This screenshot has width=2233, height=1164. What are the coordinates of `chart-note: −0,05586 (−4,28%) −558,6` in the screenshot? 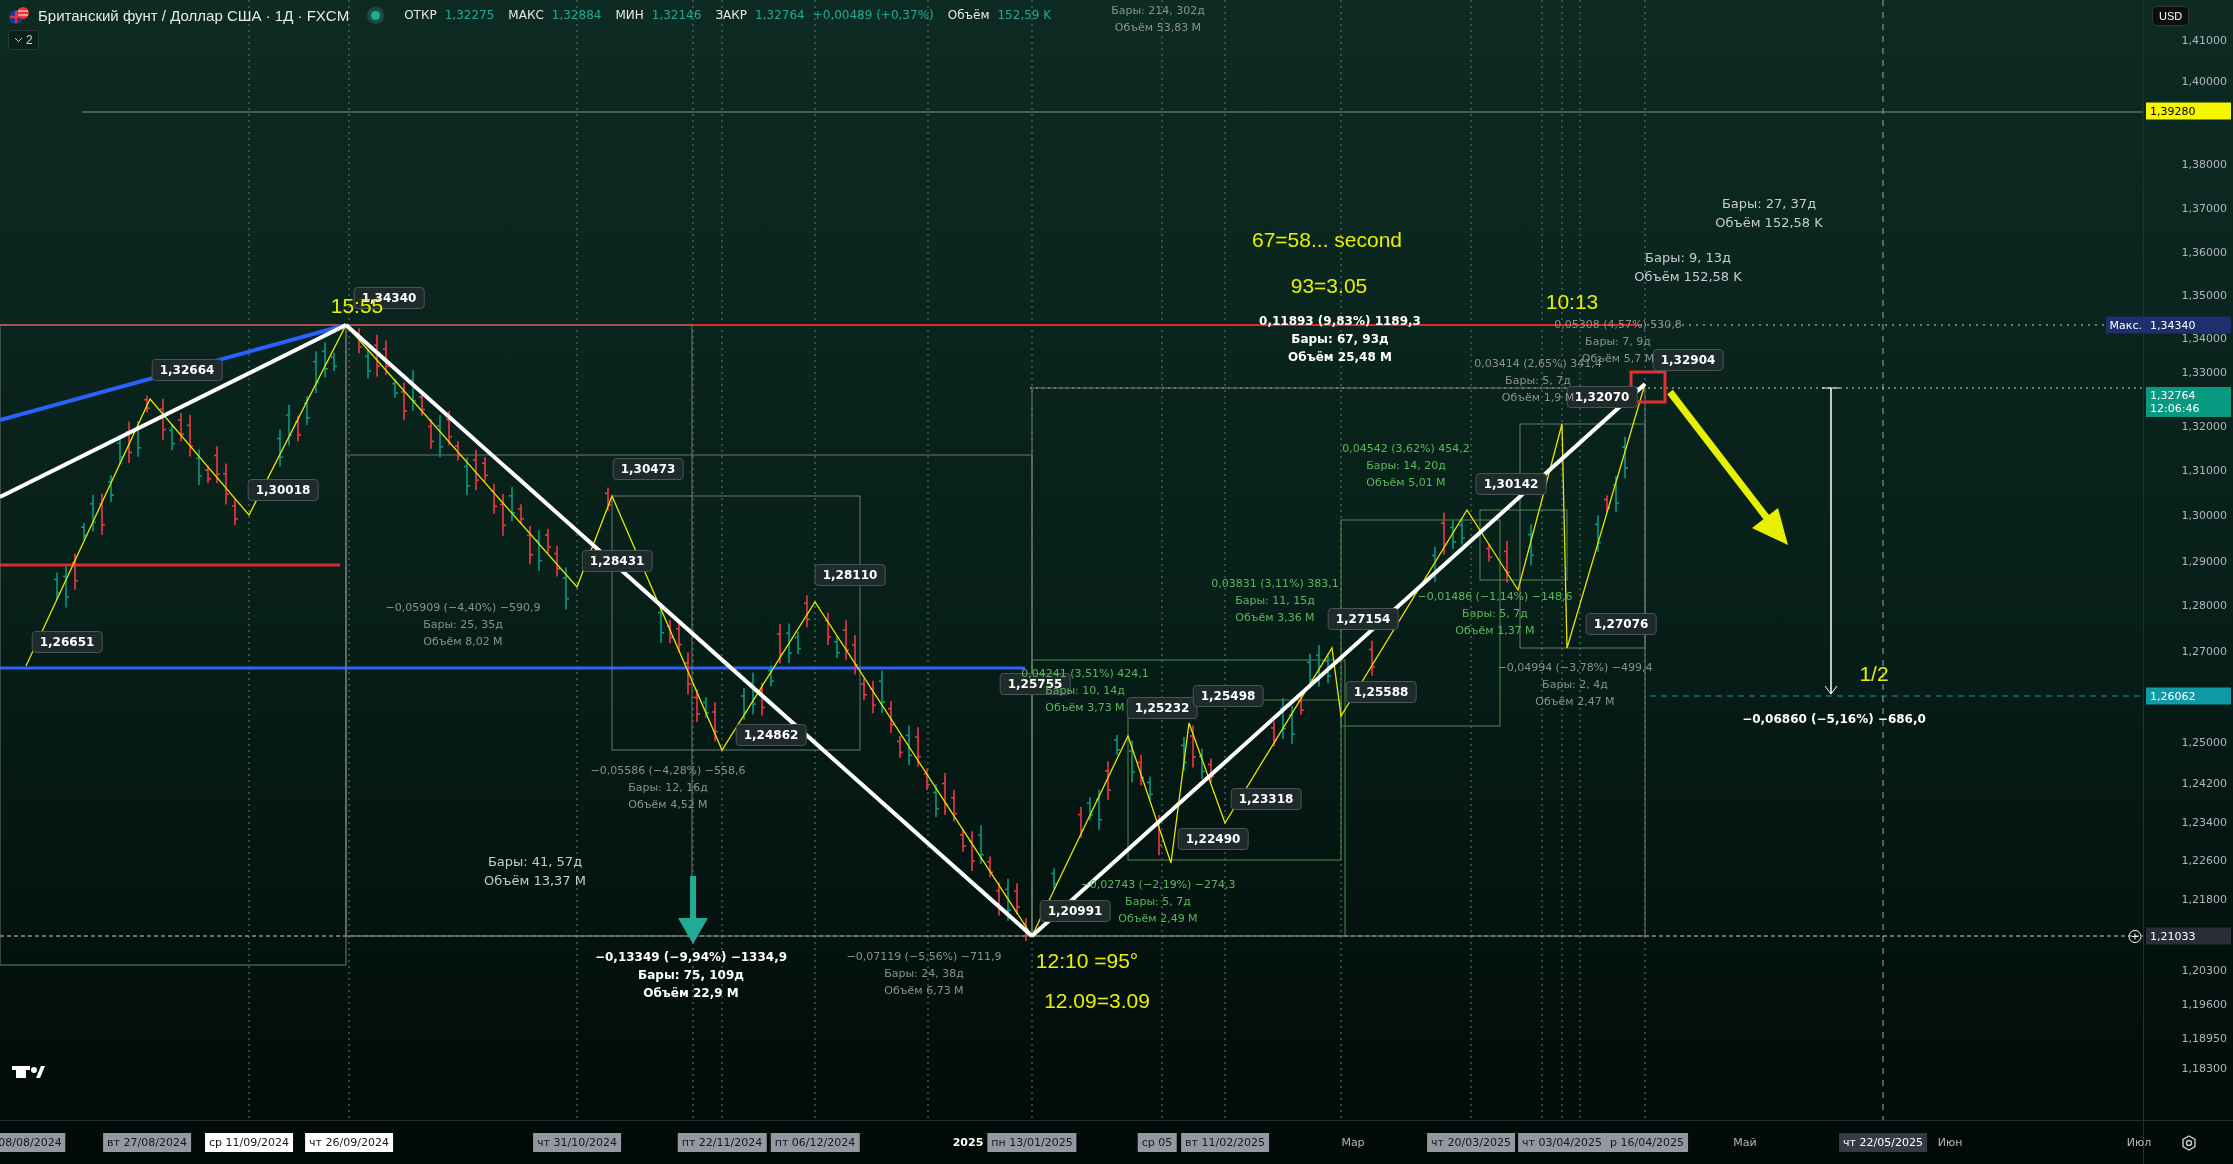 It's located at (668, 770).